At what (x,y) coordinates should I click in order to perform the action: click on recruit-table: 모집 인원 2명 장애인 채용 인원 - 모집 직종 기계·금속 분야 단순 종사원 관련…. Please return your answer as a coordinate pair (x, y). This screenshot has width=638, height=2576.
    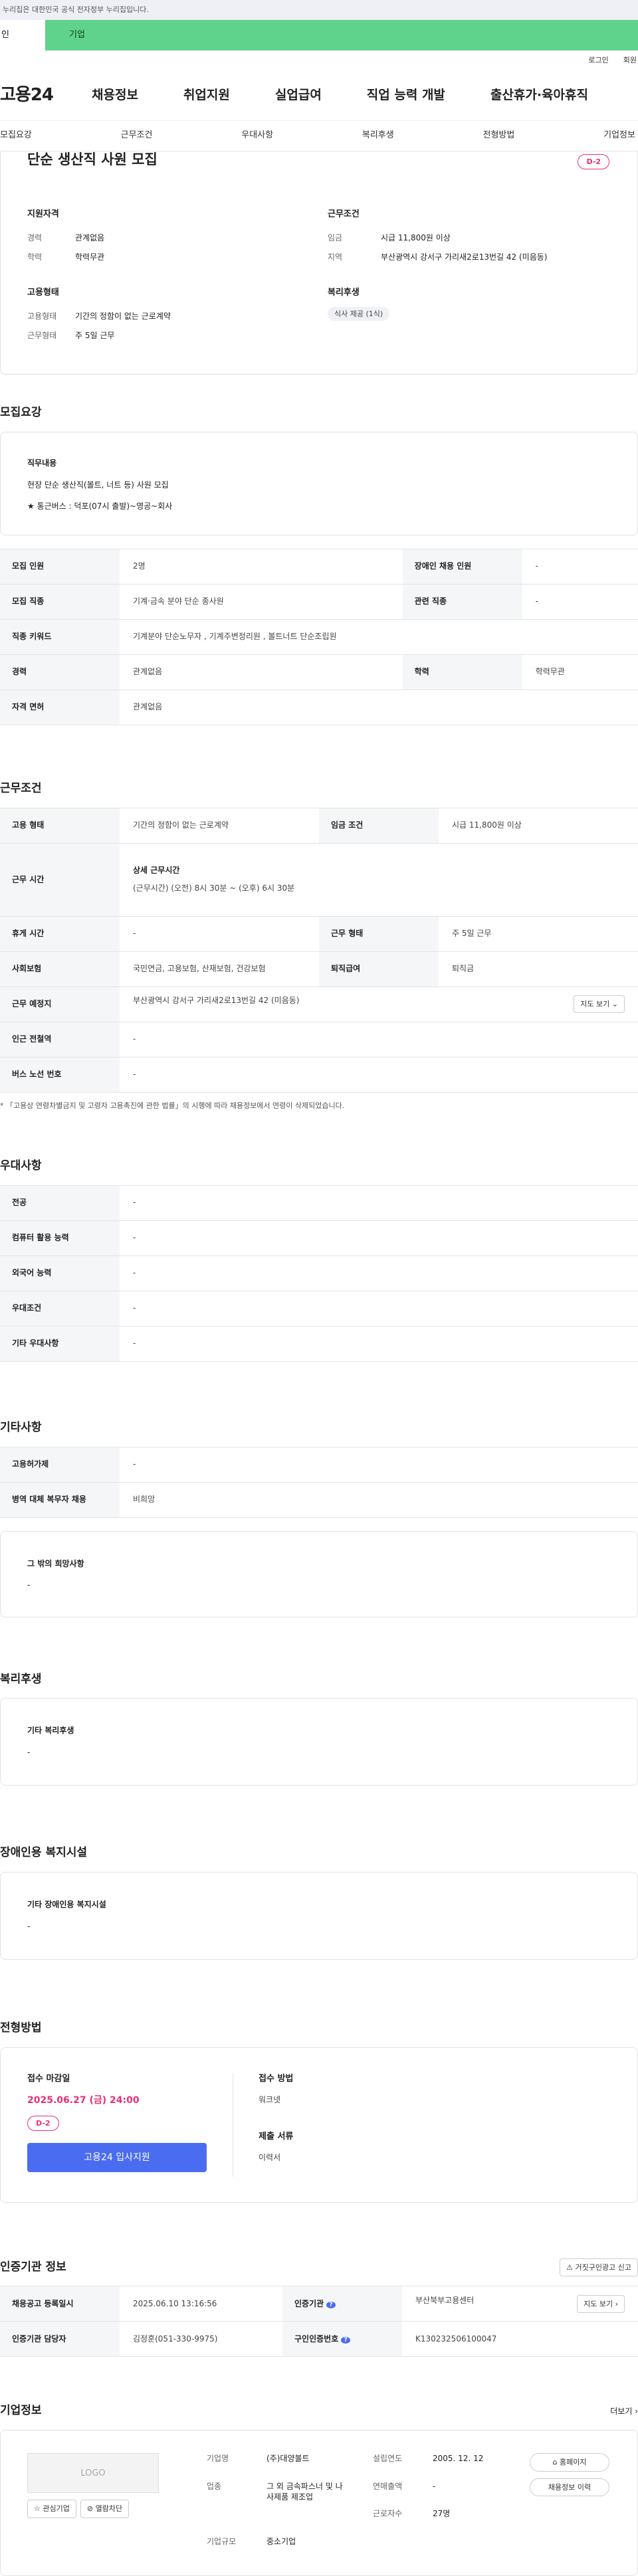
    Looking at the image, I should click on (319, 636).